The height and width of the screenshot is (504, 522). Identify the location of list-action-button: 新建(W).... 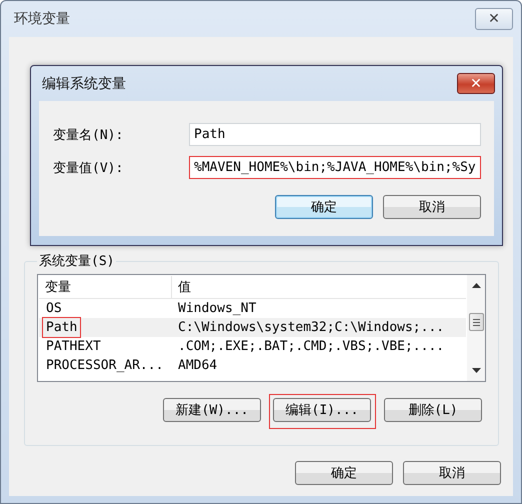
(212, 410).